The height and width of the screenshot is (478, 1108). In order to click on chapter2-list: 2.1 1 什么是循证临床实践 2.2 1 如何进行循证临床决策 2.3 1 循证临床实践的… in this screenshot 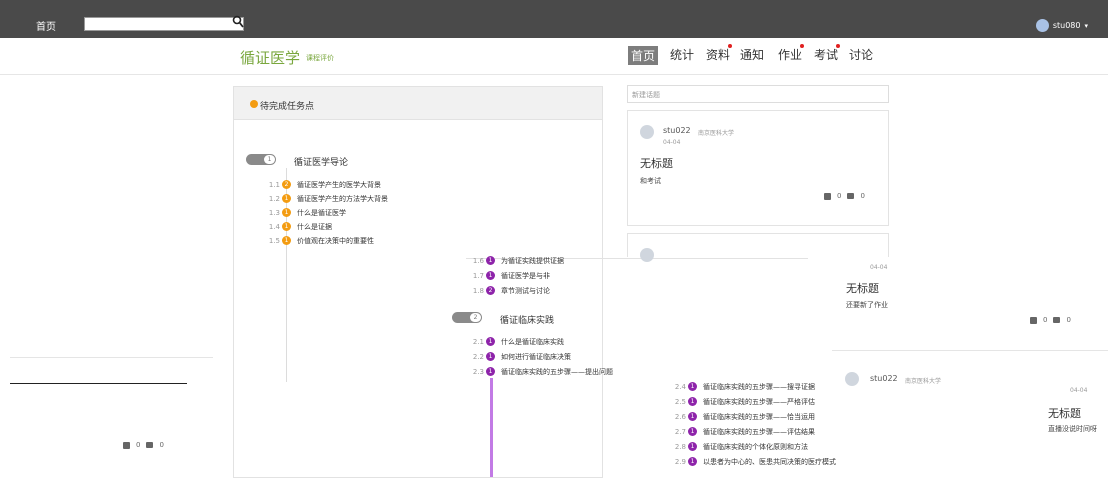, I will do `click(539, 356)`.